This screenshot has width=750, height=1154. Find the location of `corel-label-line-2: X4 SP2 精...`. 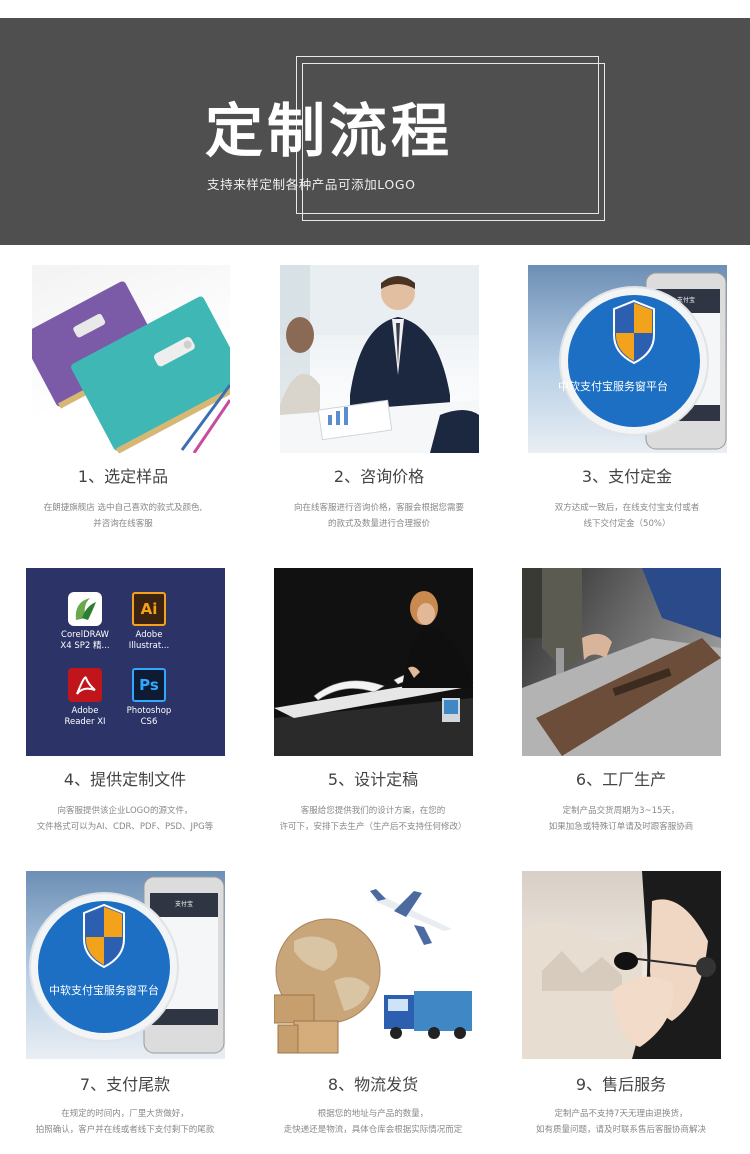

corel-label-line-2: X4 SP2 精... is located at coordinates (85, 646).